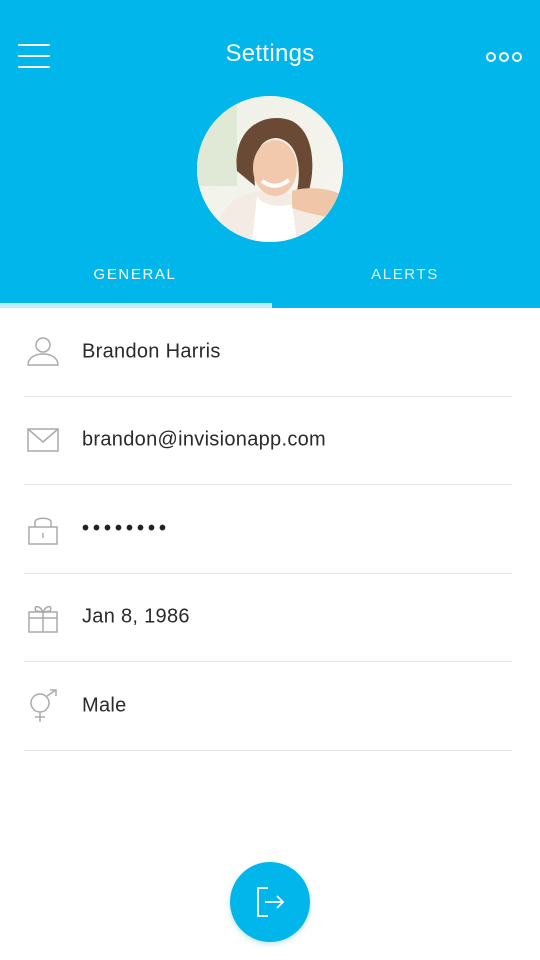 This screenshot has height=960, width=540. Describe the element at coordinates (43, 440) in the screenshot. I see `envelope-icon` at that location.